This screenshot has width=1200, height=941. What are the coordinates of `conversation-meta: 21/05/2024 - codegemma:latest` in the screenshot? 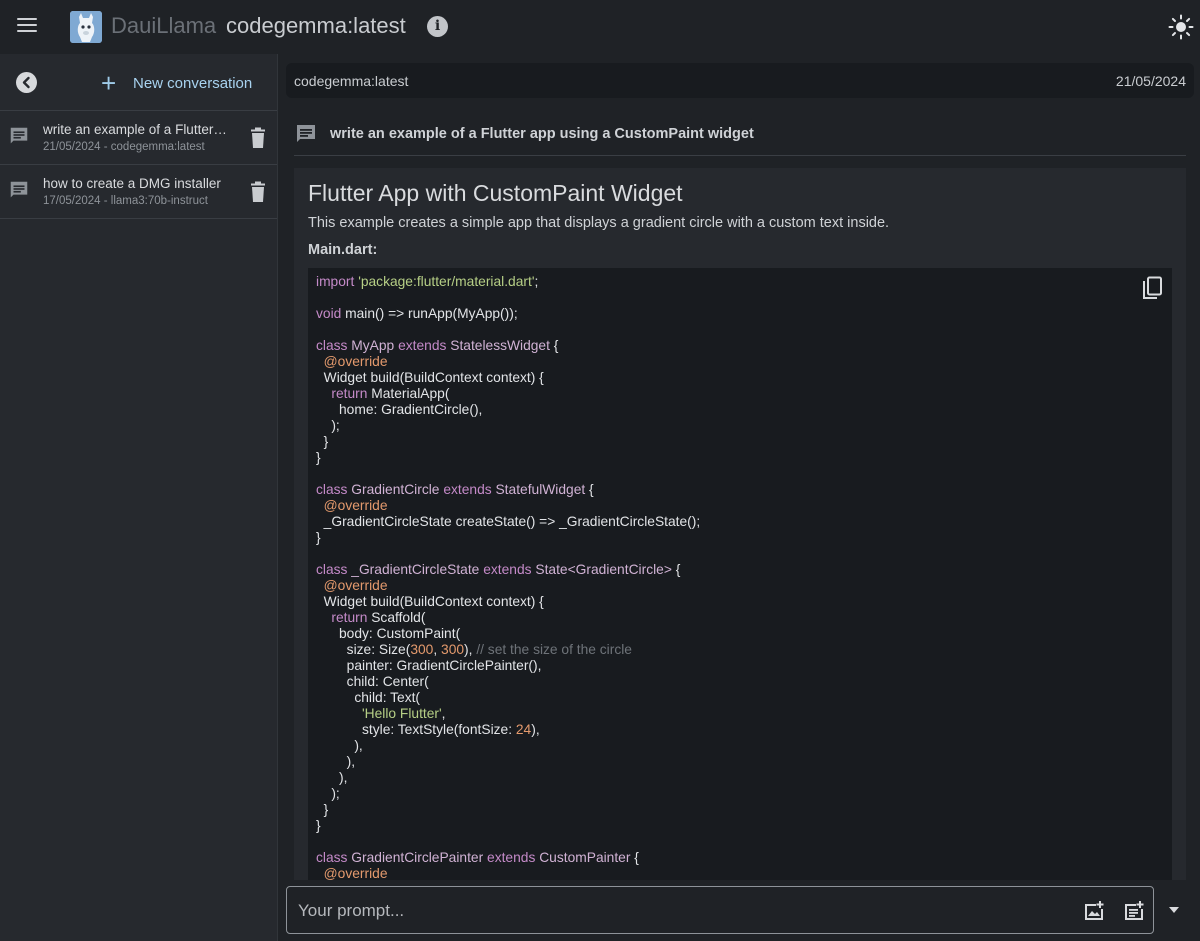 It's located at (124, 147).